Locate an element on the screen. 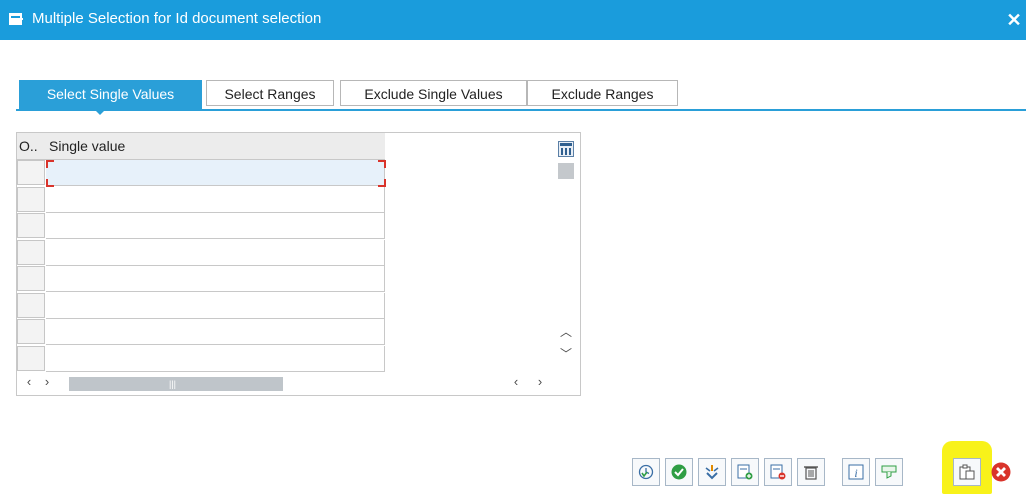 This screenshot has height=495, width=1026. insert-line-button is located at coordinates (745, 472).